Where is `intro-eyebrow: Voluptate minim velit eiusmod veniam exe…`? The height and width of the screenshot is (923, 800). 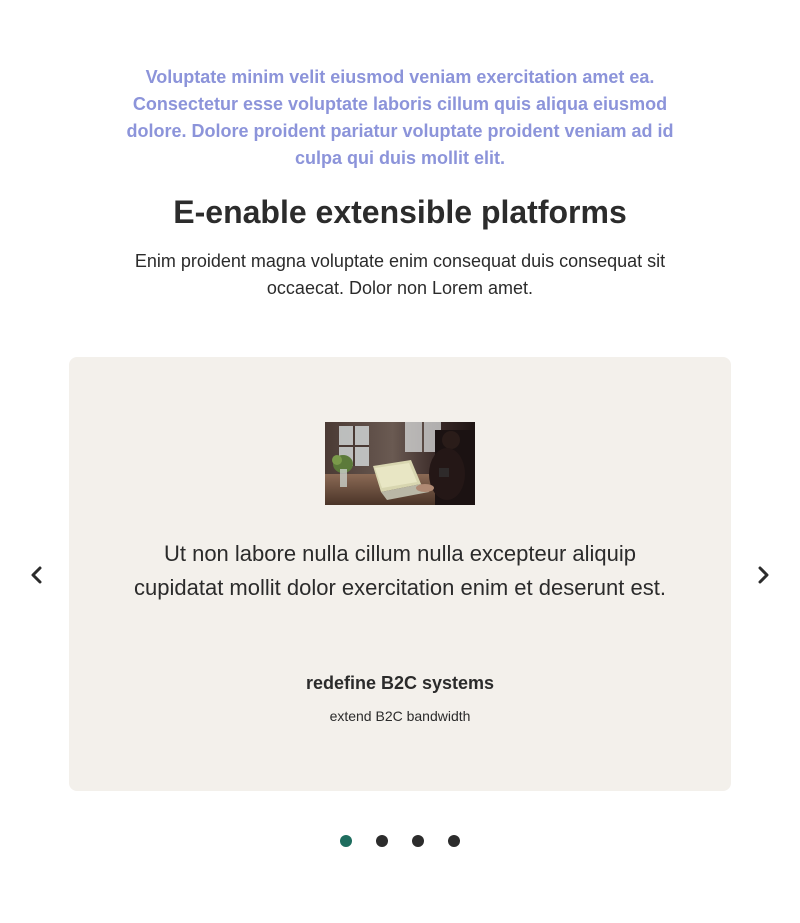
intro-eyebrow: Voluptate minim velit eiusmod veniam exe… is located at coordinates (400, 117).